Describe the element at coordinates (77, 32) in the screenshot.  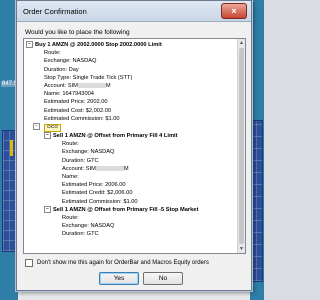
I see `dialog-prompt: Would you like to place the following` at that location.